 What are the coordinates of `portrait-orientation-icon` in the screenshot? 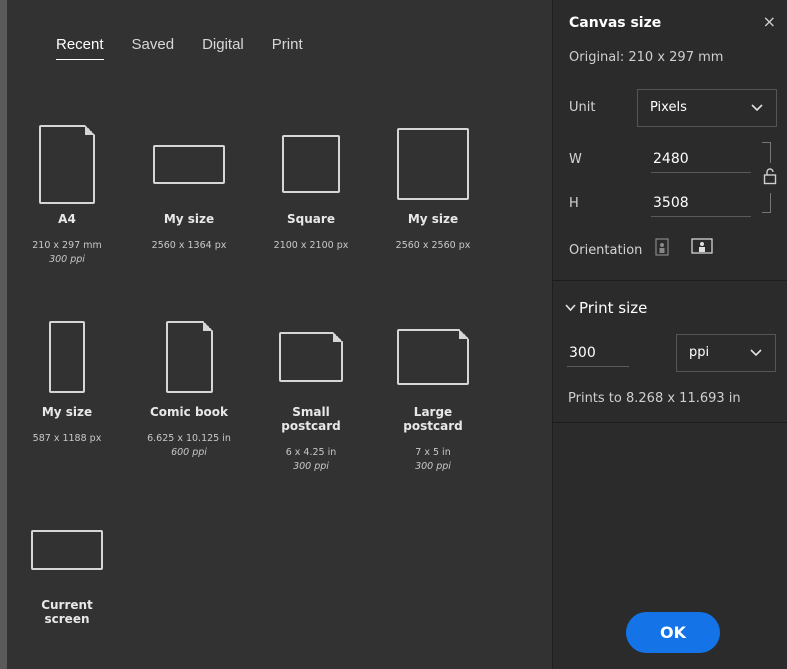 It's located at (664, 247).